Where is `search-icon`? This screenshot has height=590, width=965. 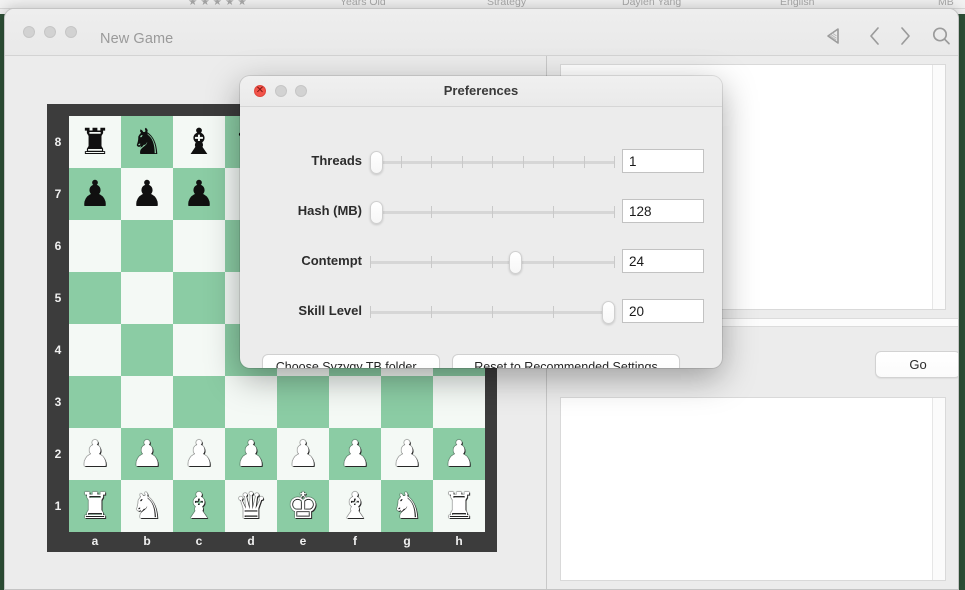
search-icon is located at coordinates (941, 36).